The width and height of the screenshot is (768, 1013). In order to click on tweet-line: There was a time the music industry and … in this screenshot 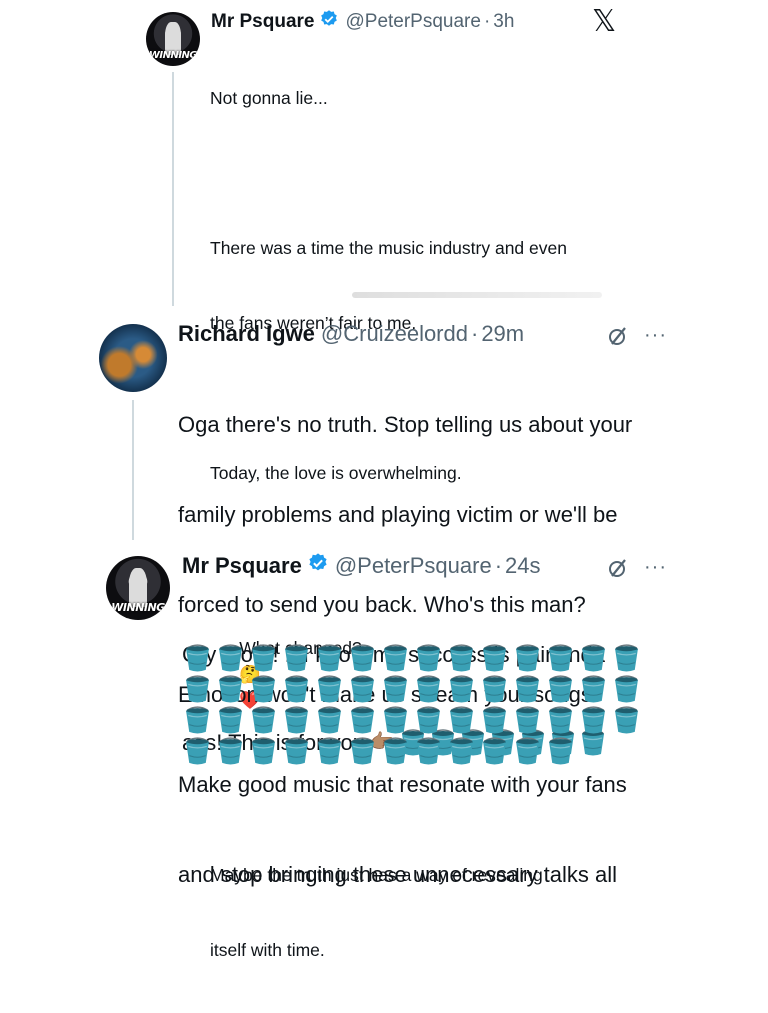, I will do `click(388, 248)`.